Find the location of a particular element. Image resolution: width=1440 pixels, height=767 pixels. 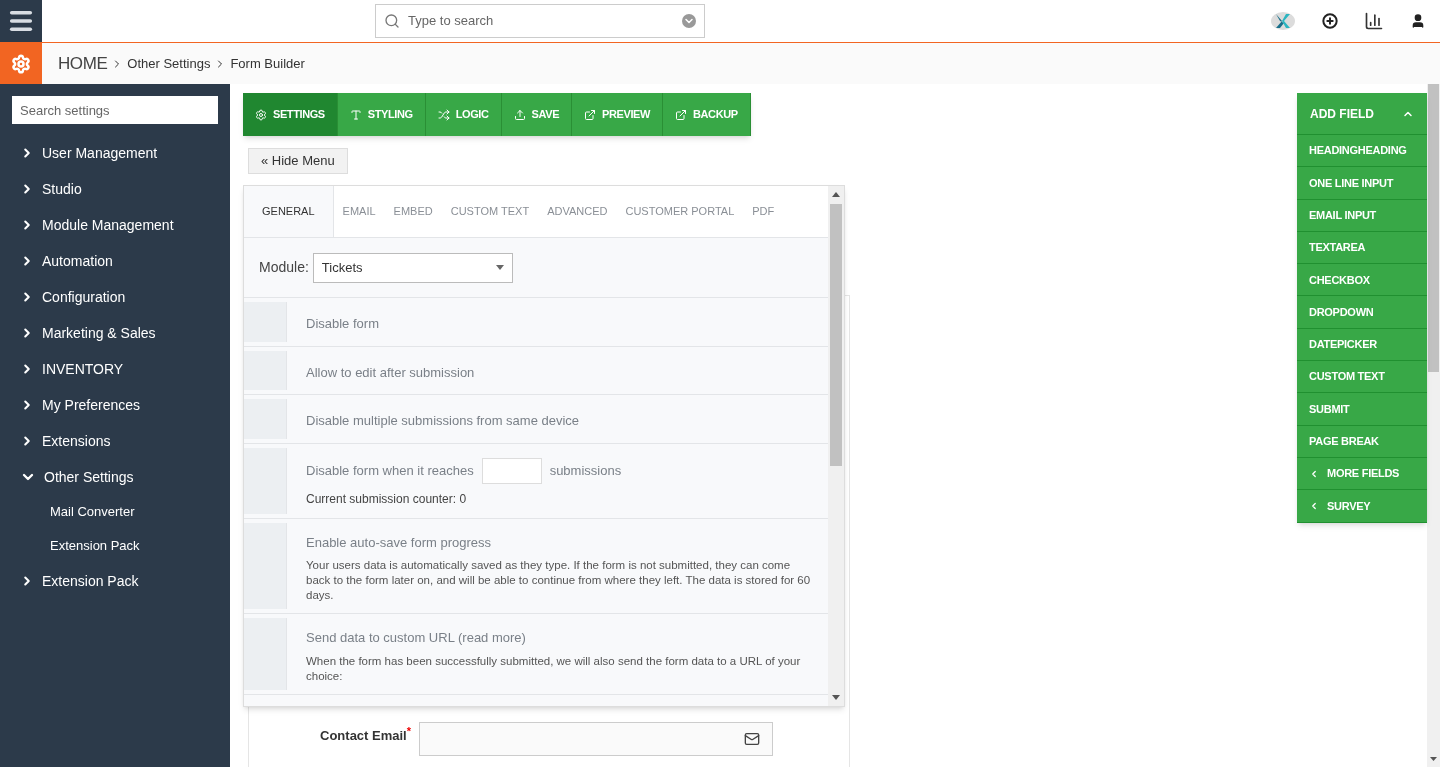

sidebar-item: Studio is located at coordinates (115, 189).